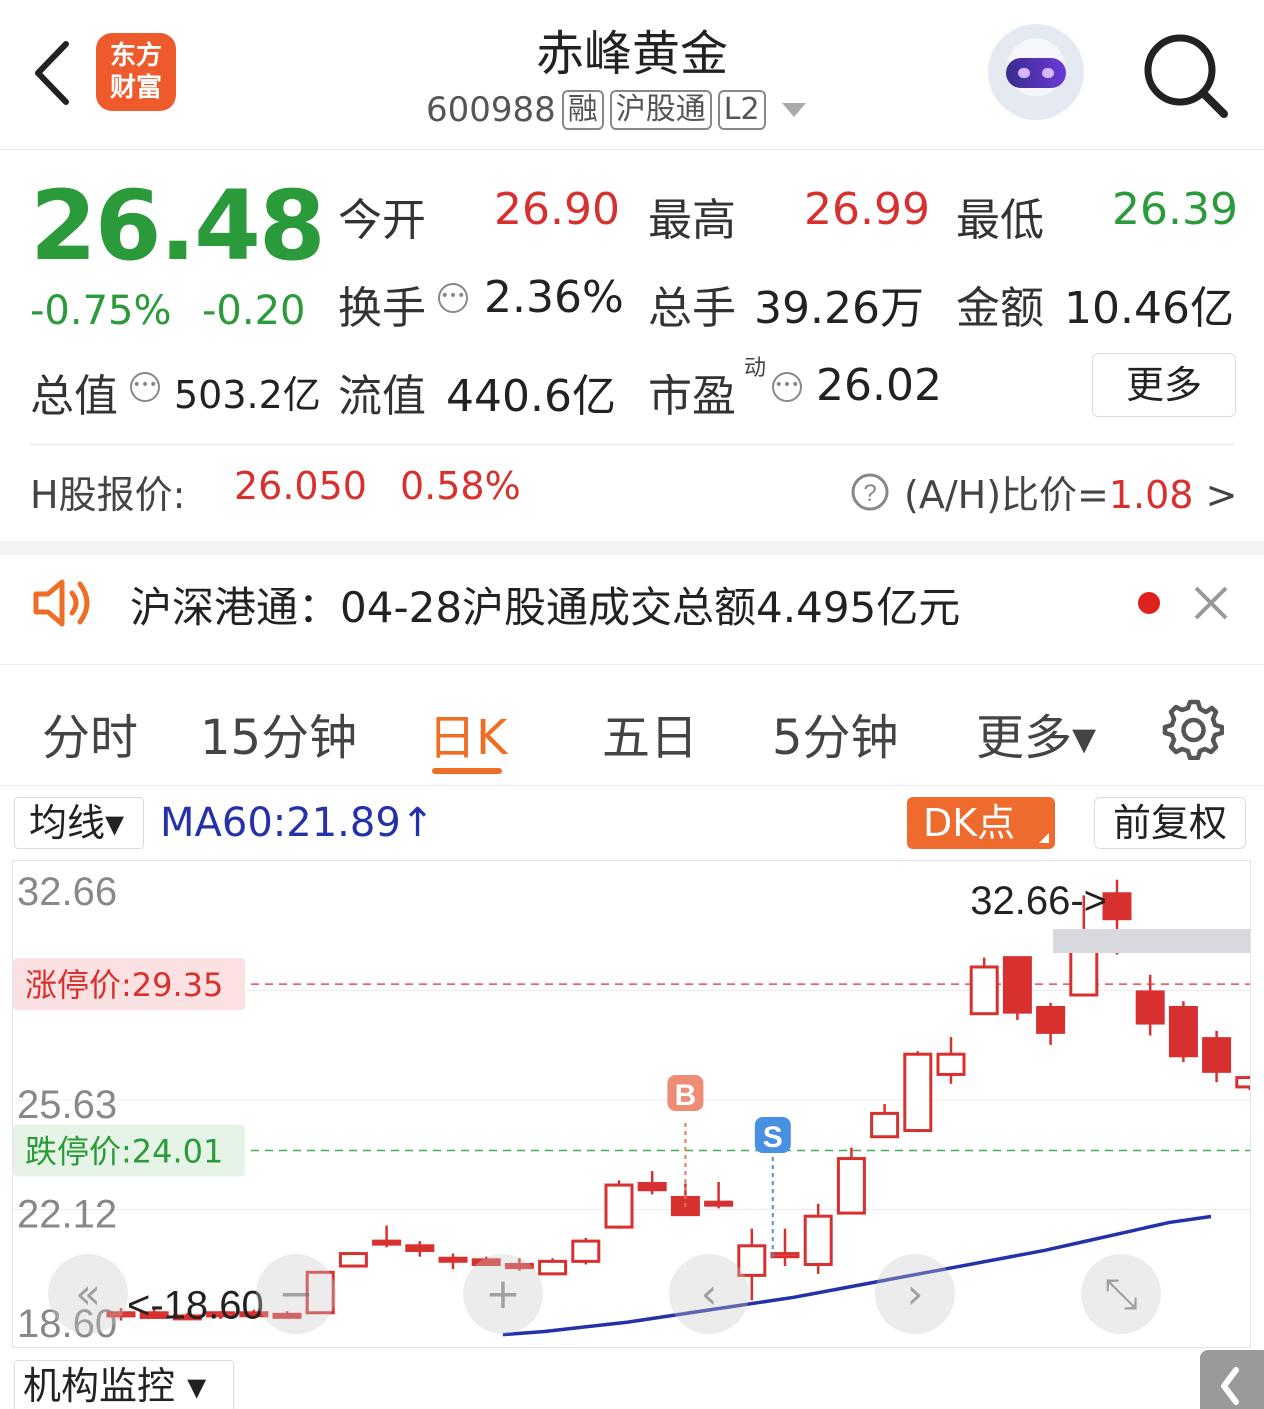 The height and width of the screenshot is (1409, 1264). I want to click on y-tick-label: 25.63, so click(67, 1105).